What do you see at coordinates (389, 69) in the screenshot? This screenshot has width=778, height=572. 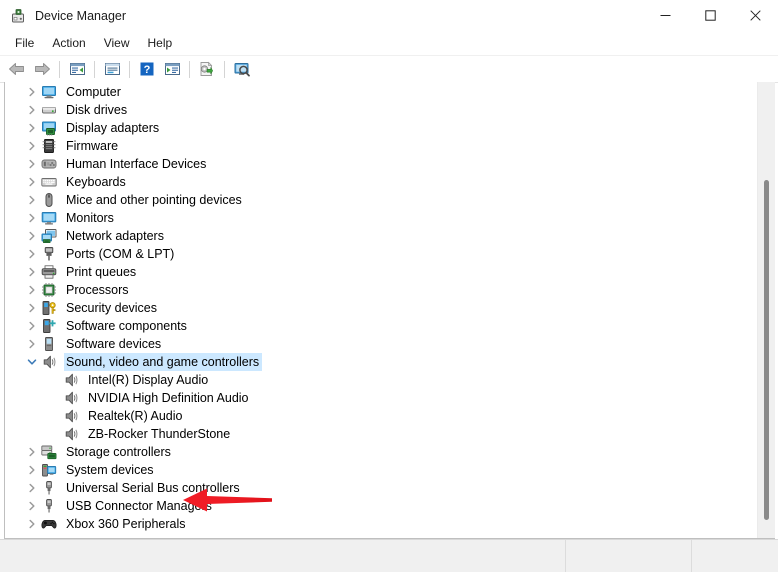 I see `toolbar: ?` at bounding box center [389, 69].